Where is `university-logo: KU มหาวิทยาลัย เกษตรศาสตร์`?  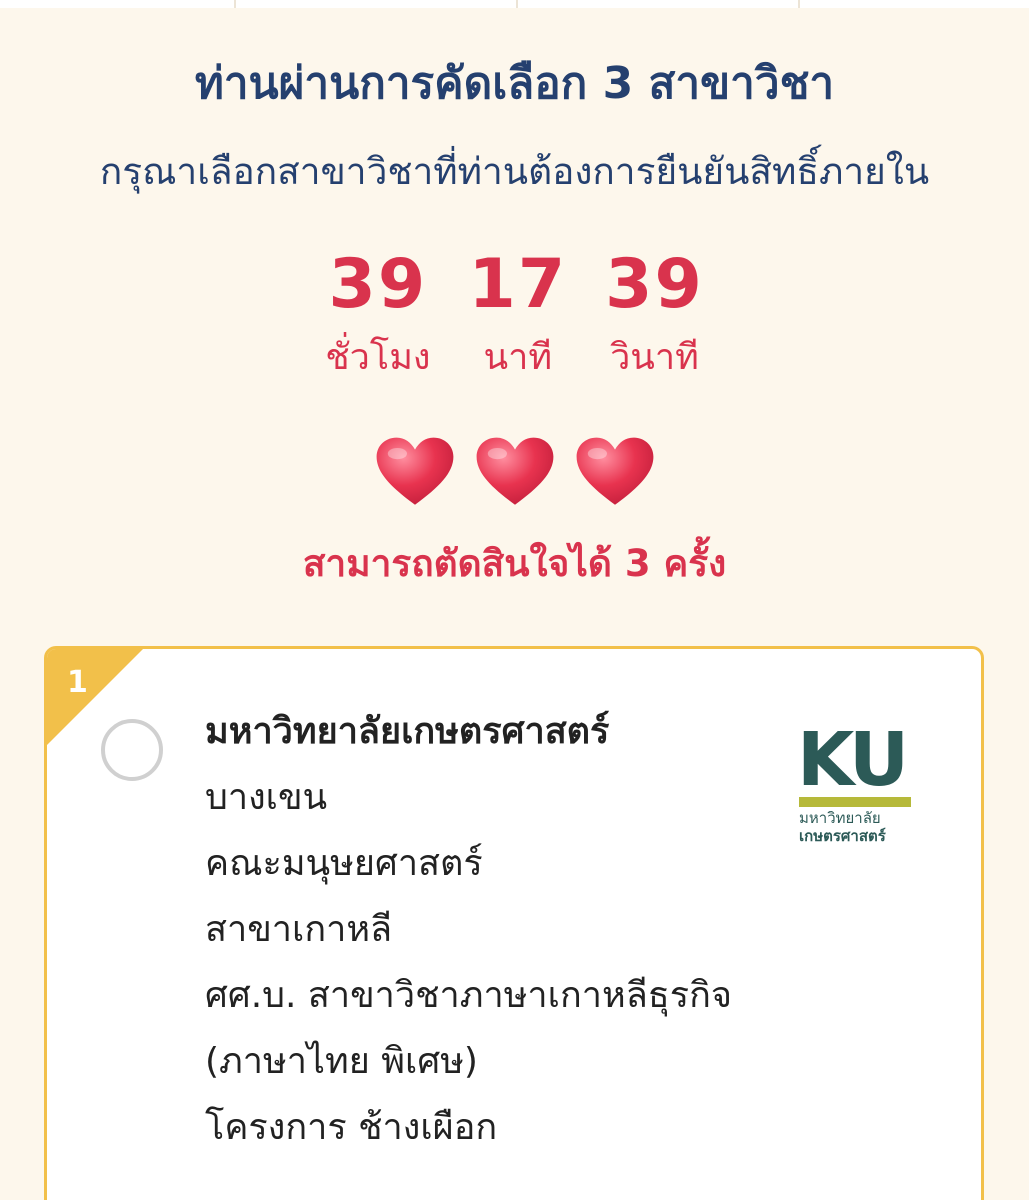 university-logo: KU มหาวิทยาลัย เกษตรศาสตร์ is located at coordinates (854, 781).